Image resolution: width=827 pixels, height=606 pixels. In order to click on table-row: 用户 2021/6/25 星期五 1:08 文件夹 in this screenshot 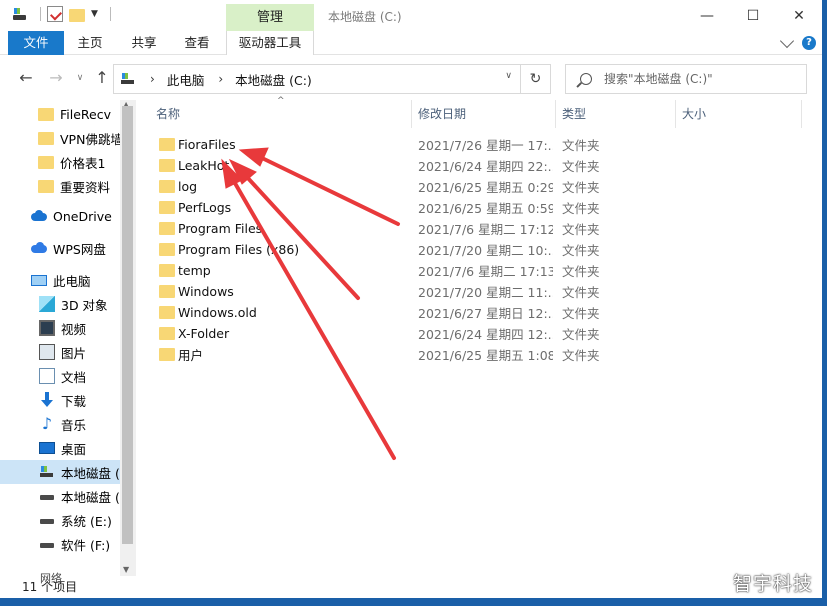, I will do `click(480, 354)`.